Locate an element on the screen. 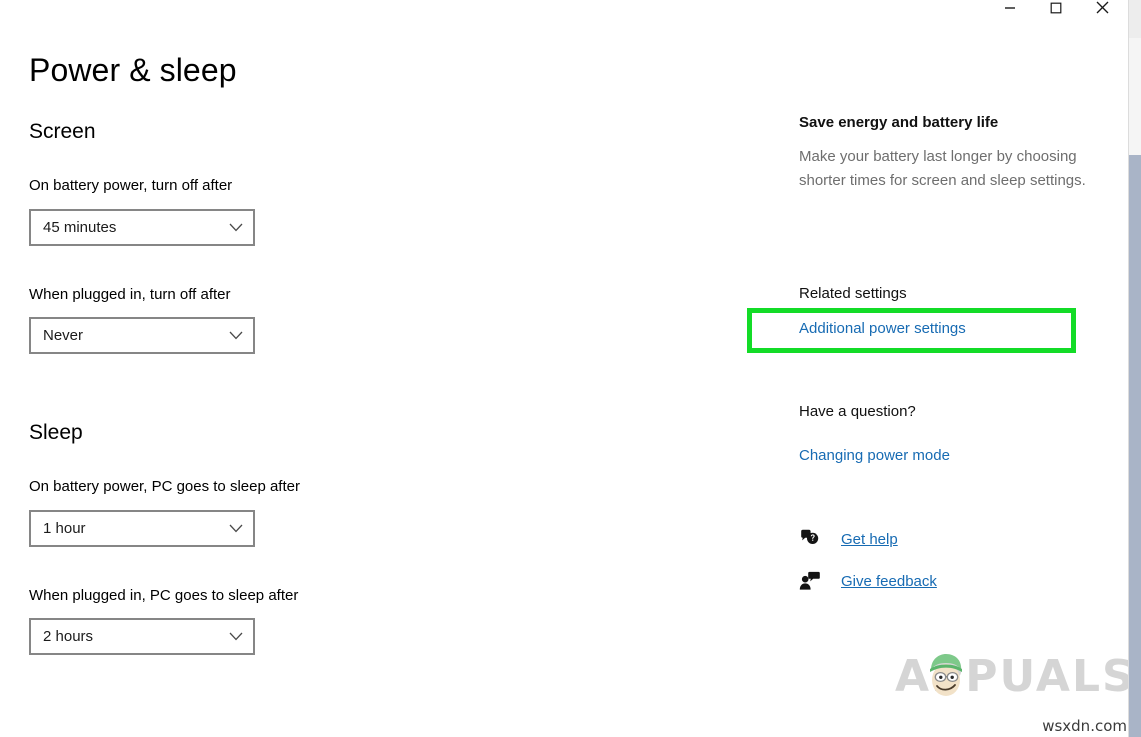  label-sleep-plugged: When plugged in, PC goes to sleep after is located at coordinates (164, 595).